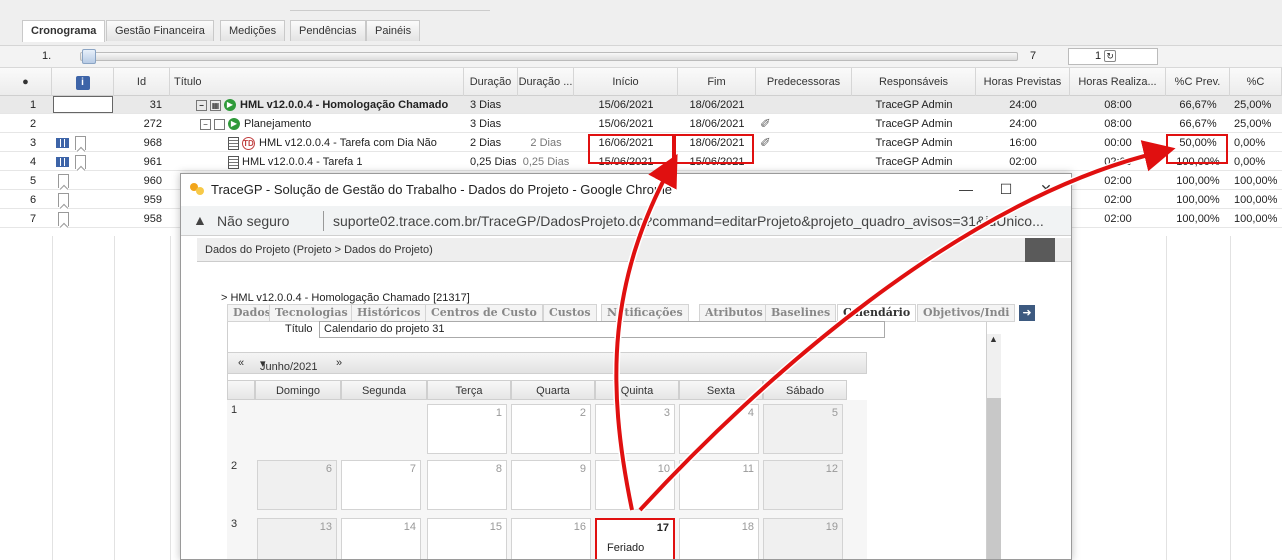  What do you see at coordinates (152, 162) in the screenshot?
I see `row-id: 961` at bounding box center [152, 162].